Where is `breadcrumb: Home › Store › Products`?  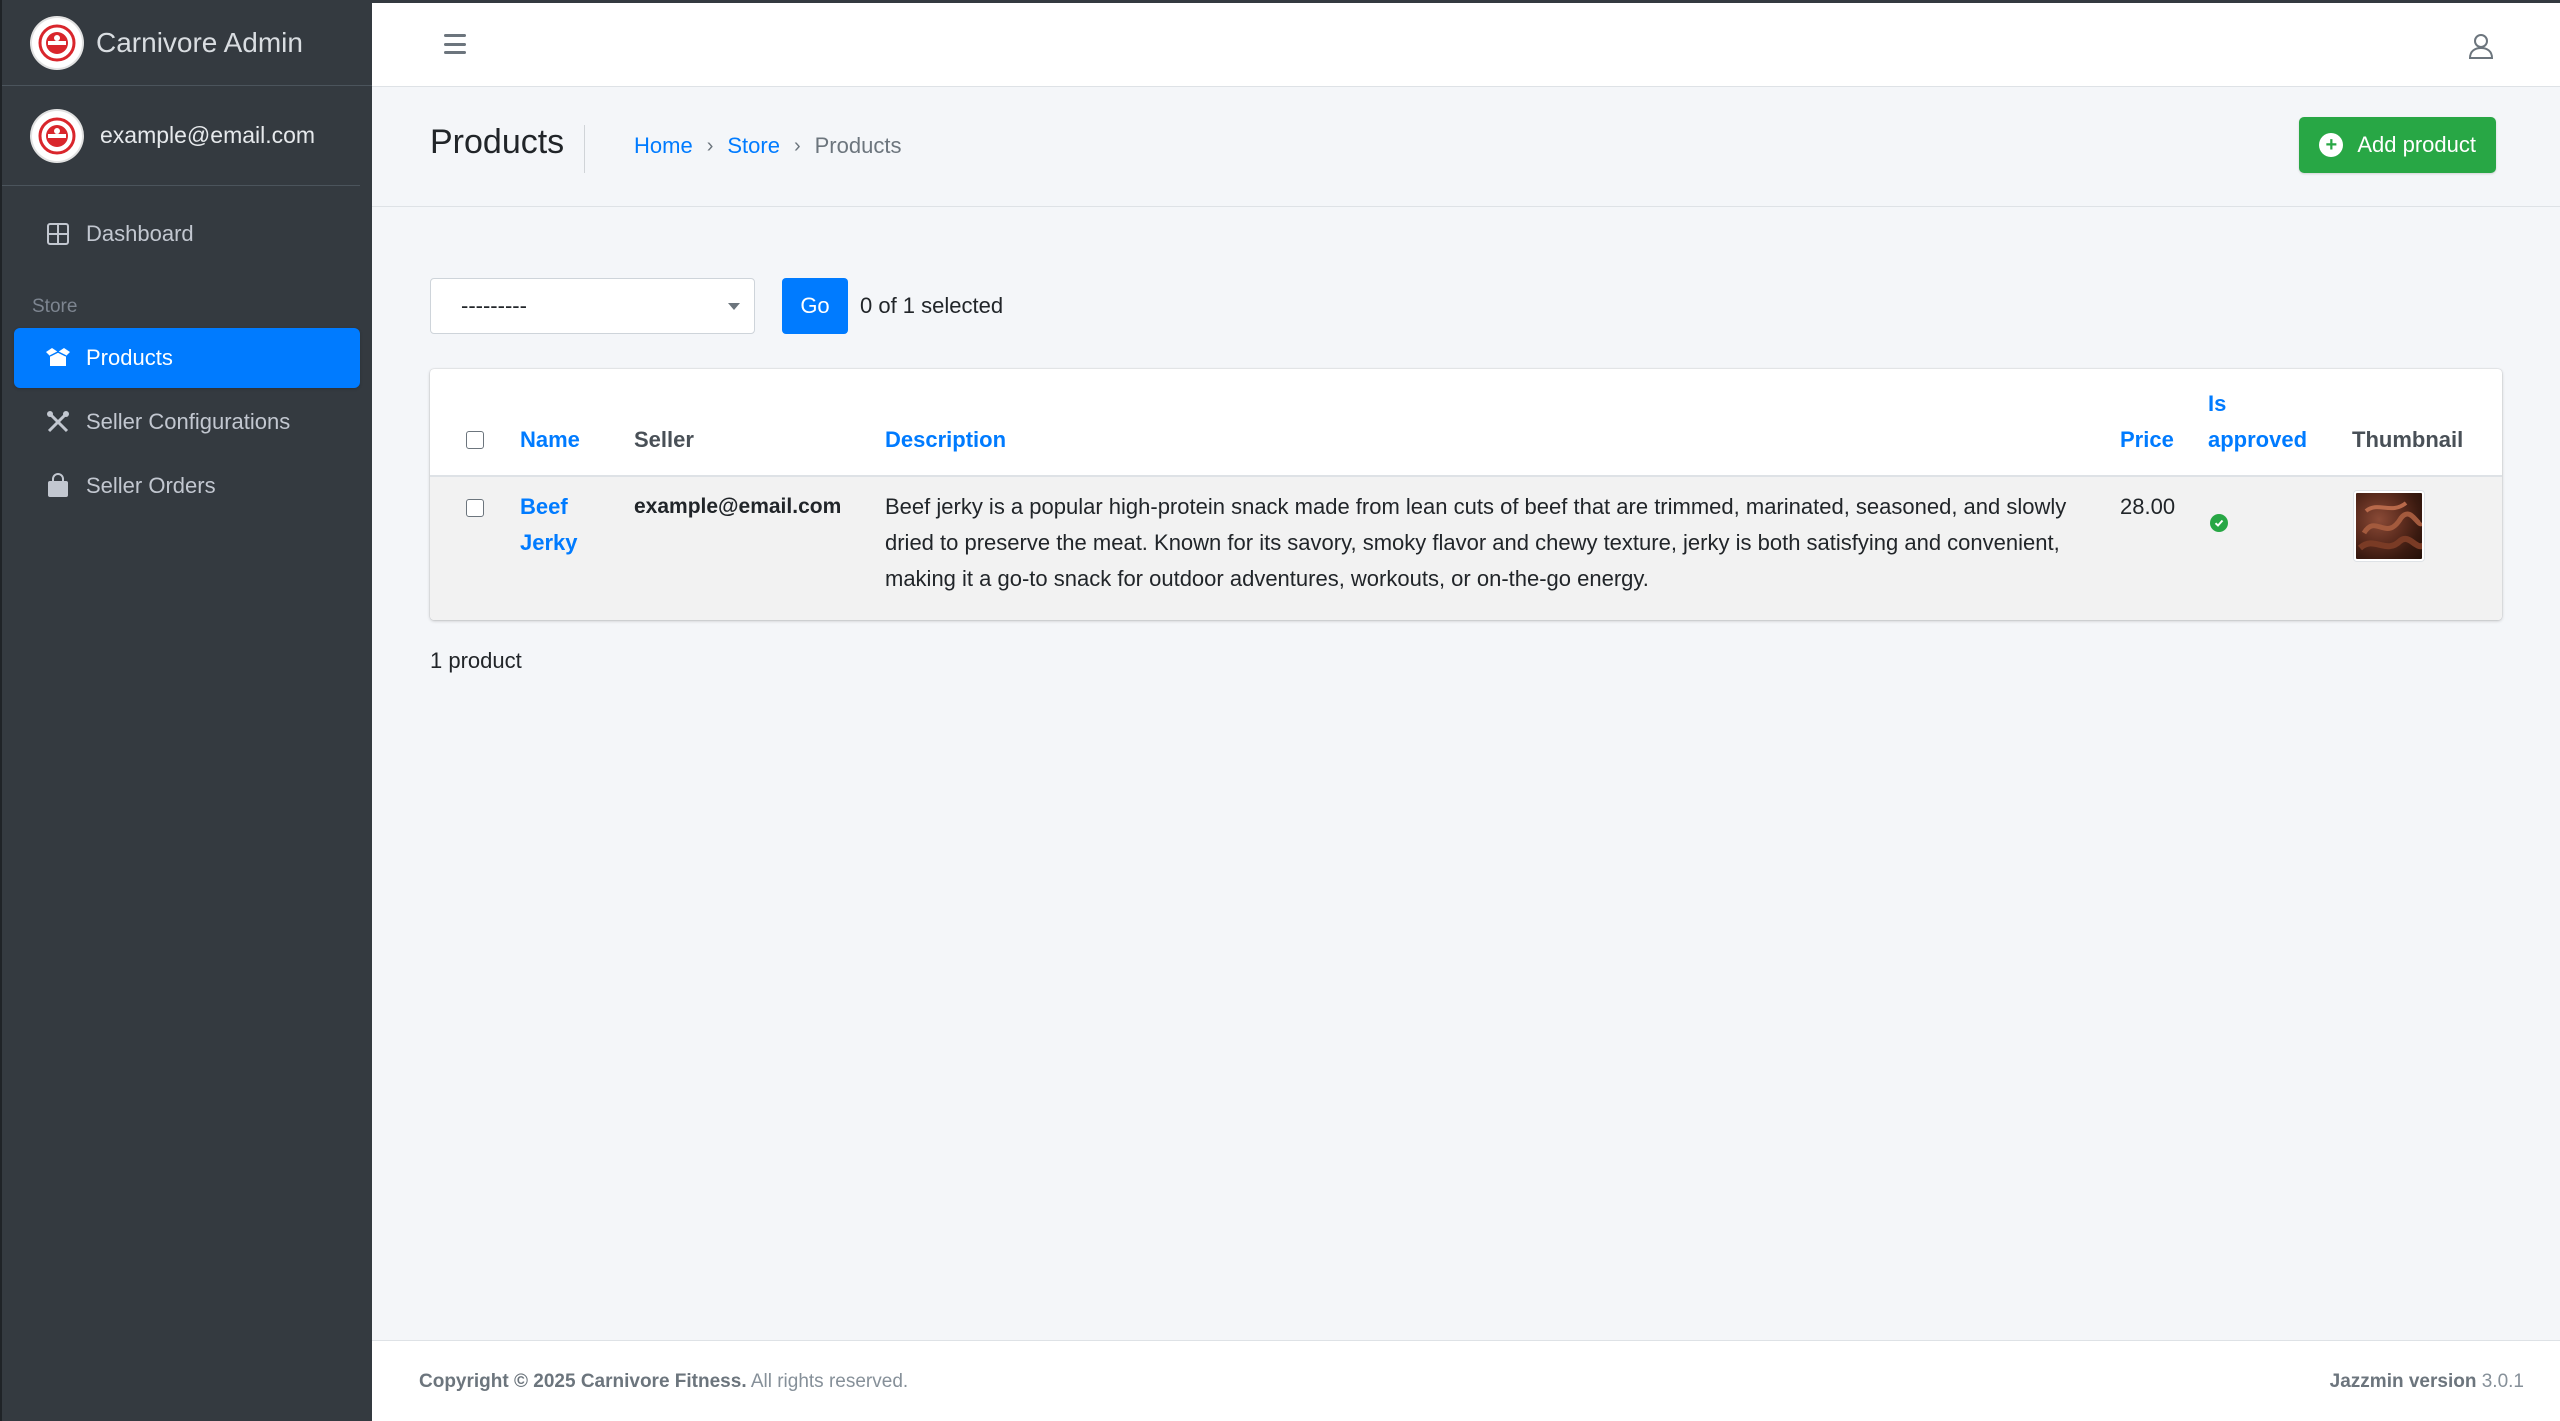
breadcrumb: Home › Store › Products is located at coordinates (767, 146).